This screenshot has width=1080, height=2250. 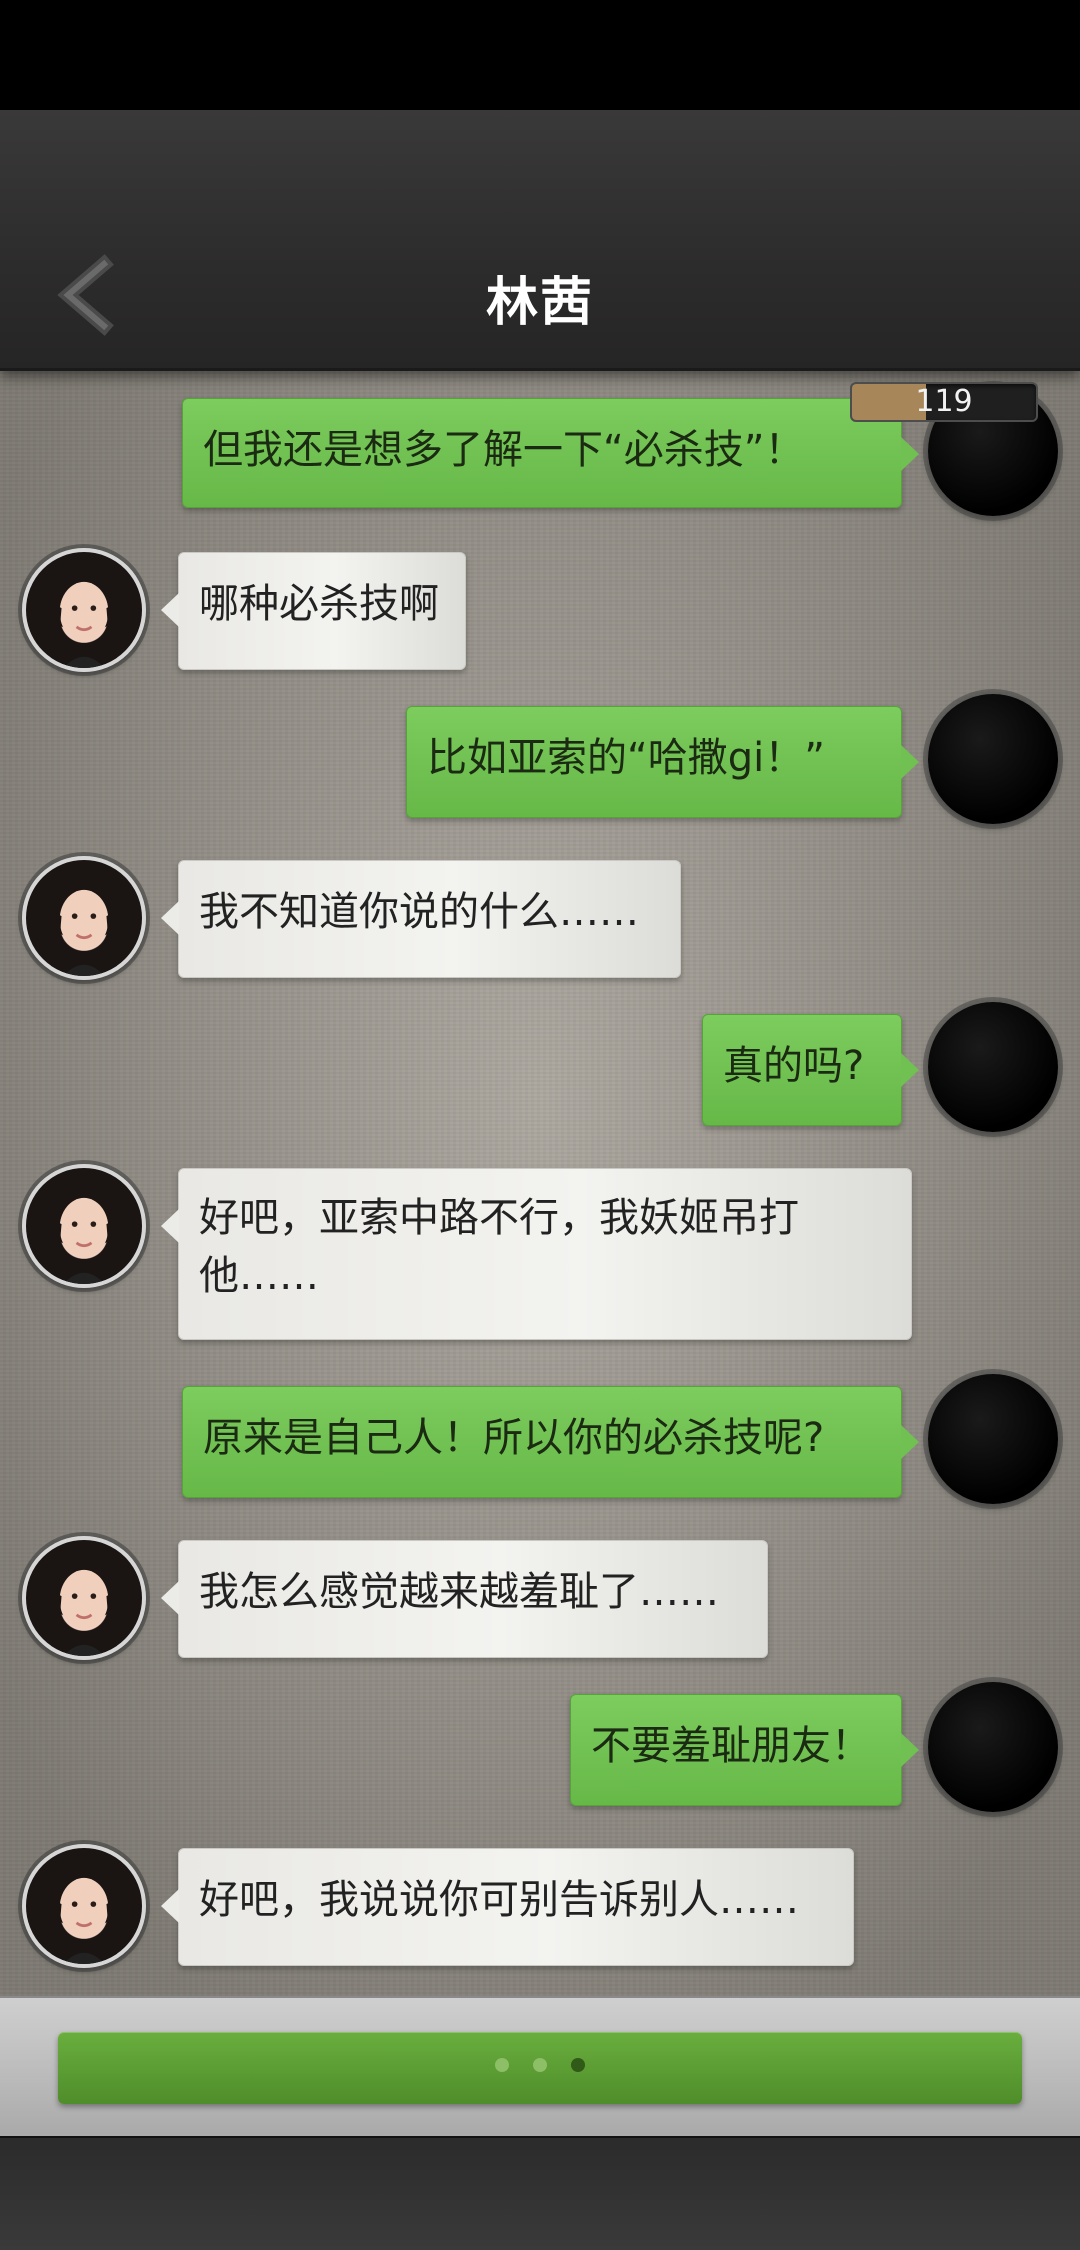 What do you see at coordinates (550, 1442) in the screenshot?
I see `message-bubble-outgoing: 原来是自己人！所以你的必杀技呢?` at bounding box center [550, 1442].